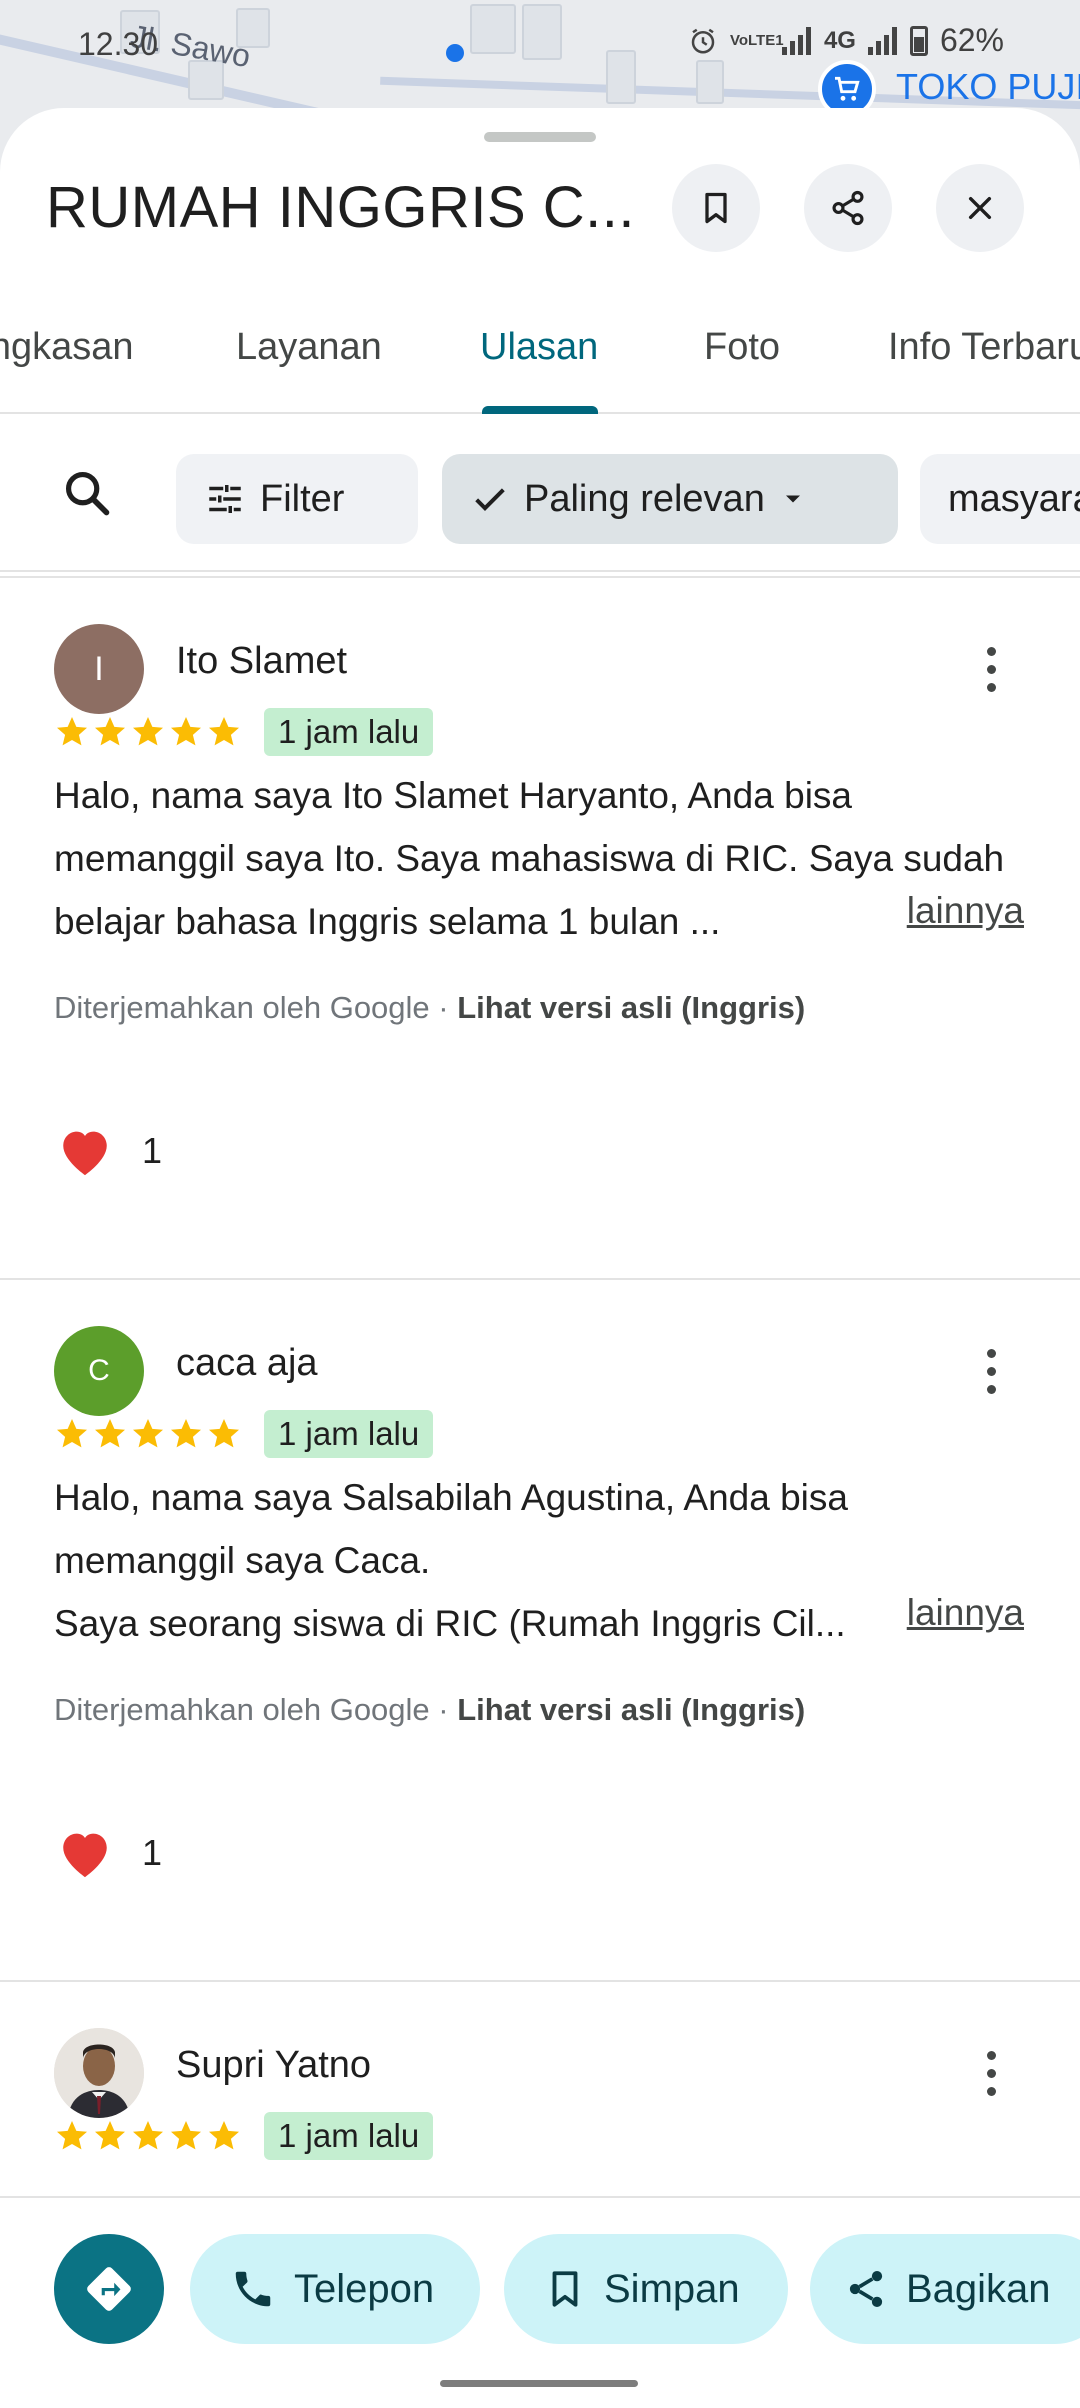  I want to click on tab-foto: Foto, so click(742, 347).